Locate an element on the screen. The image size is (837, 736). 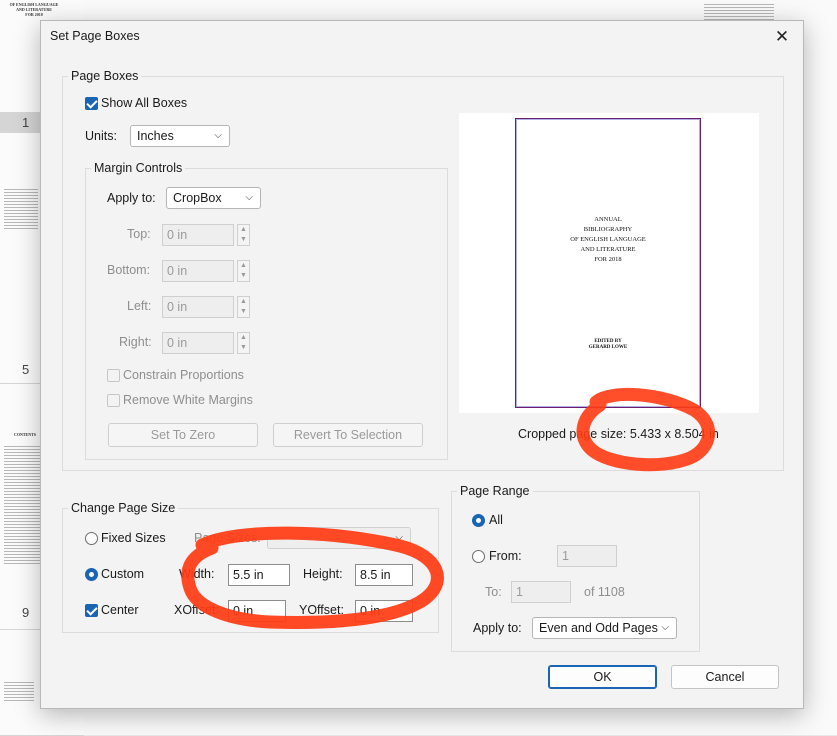
from-label: From: is located at coordinates (505, 556).